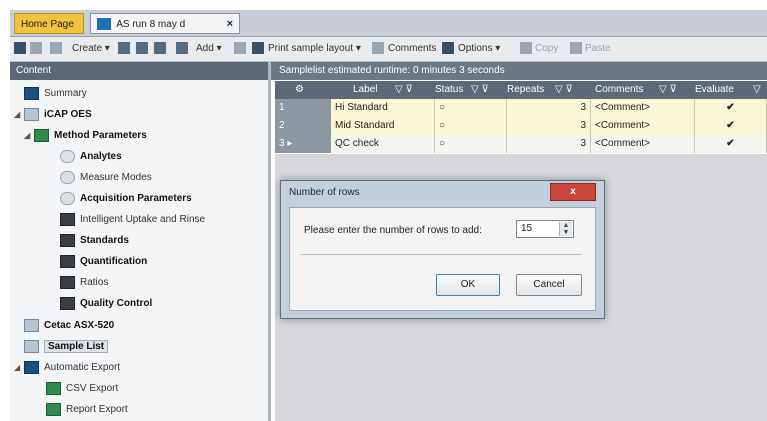 Image resolution: width=767 pixels, height=421 pixels. What do you see at coordinates (85, 136) in the screenshot?
I see `tree-item-method-parameters: ◢ Method Parameters` at bounding box center [85, 136].